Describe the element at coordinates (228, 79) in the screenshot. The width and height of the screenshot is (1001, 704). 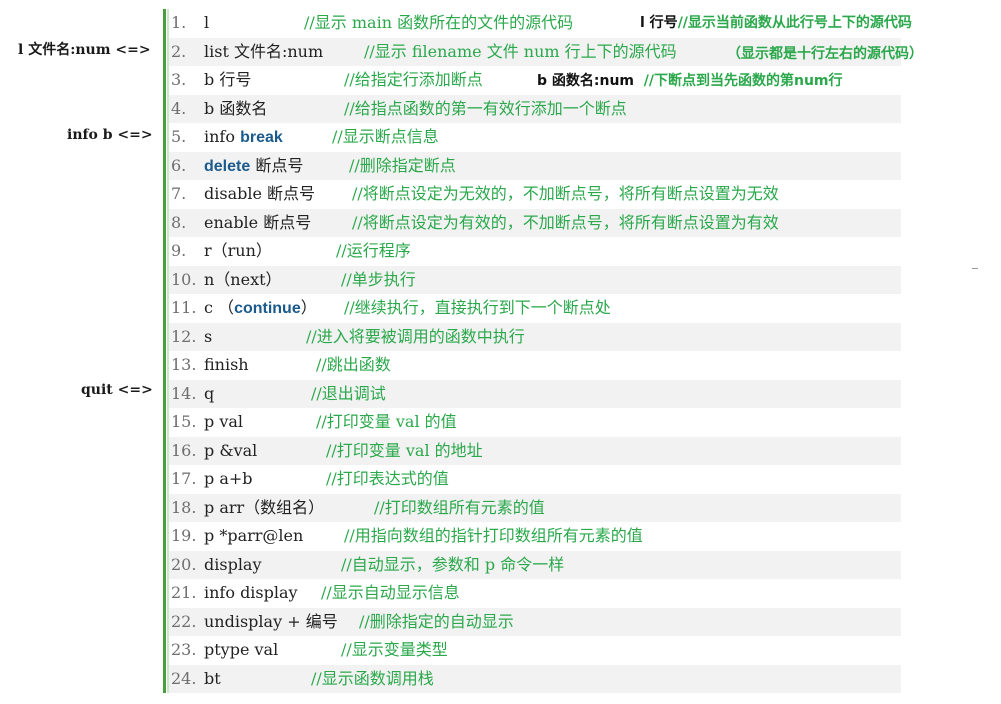
I see `command-text: b 行号` at that location.